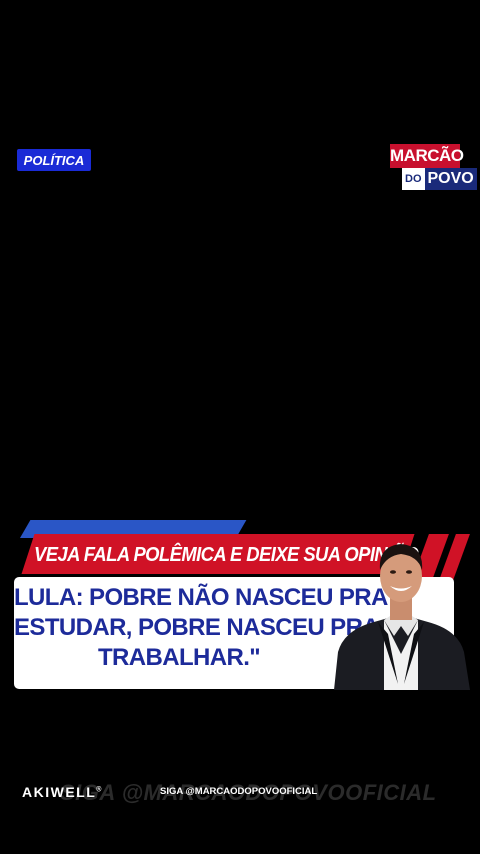 This screenshot has width=480, height=854. I want to click on presenter-photo, so click(402, 617).